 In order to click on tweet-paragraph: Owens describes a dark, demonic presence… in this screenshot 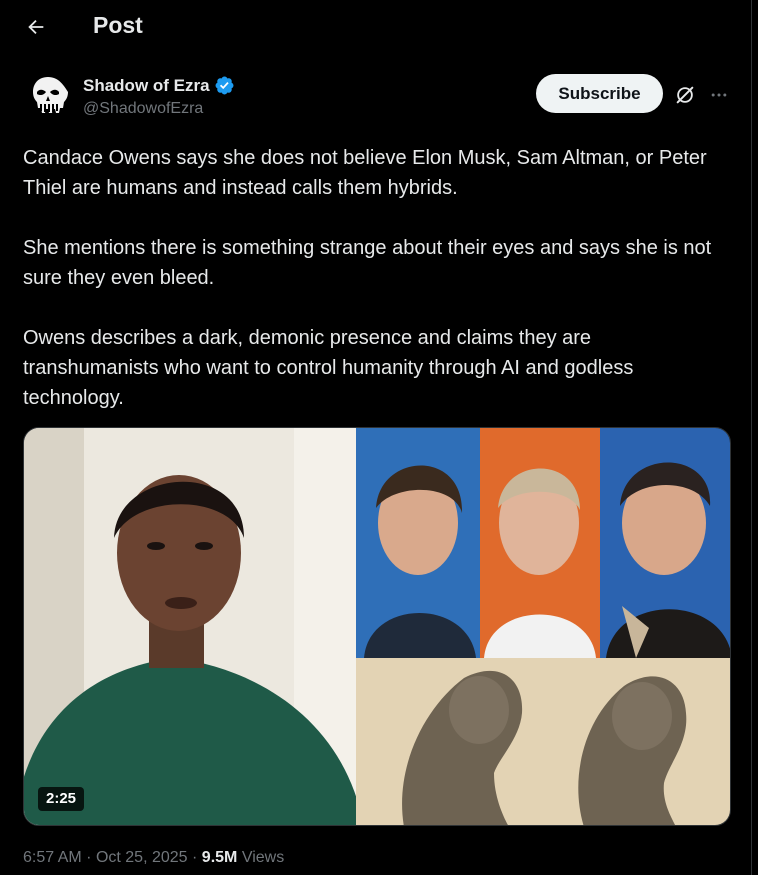, I will do `click(328, 368)`.